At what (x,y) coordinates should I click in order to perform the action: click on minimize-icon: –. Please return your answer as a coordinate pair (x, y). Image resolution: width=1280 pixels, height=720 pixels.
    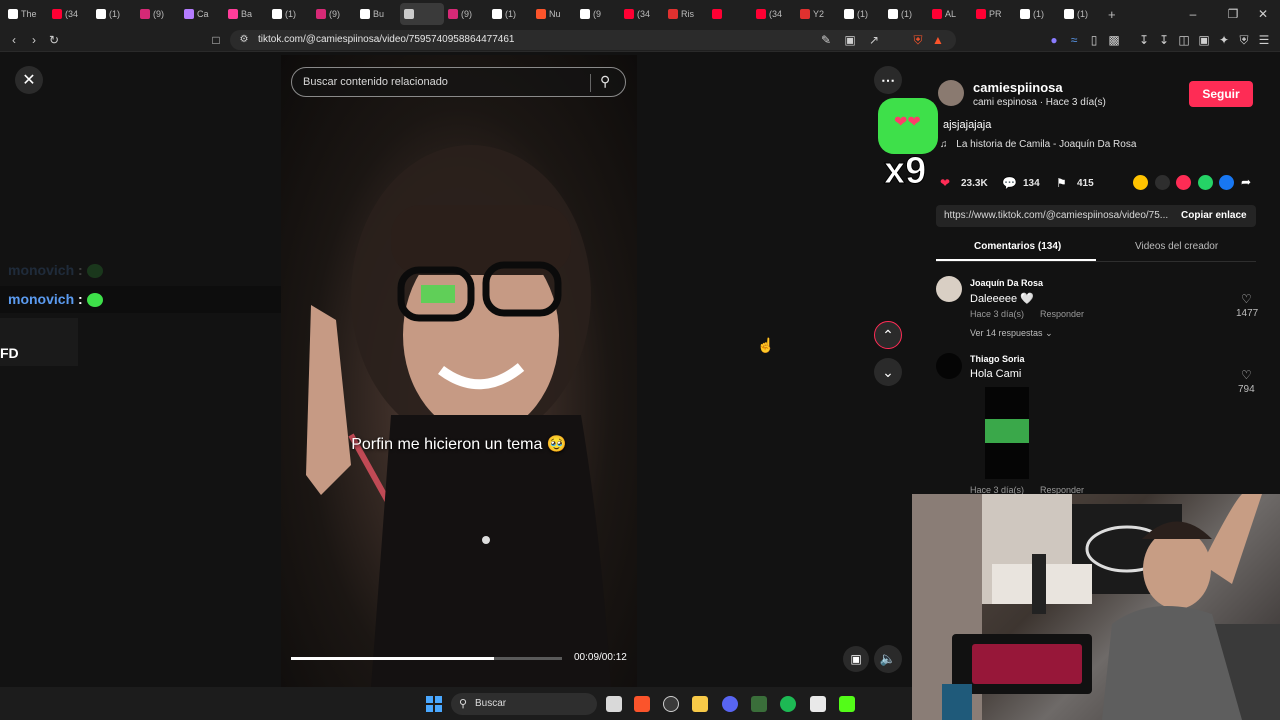
    Looking at the image, I should click on (1193, 14).